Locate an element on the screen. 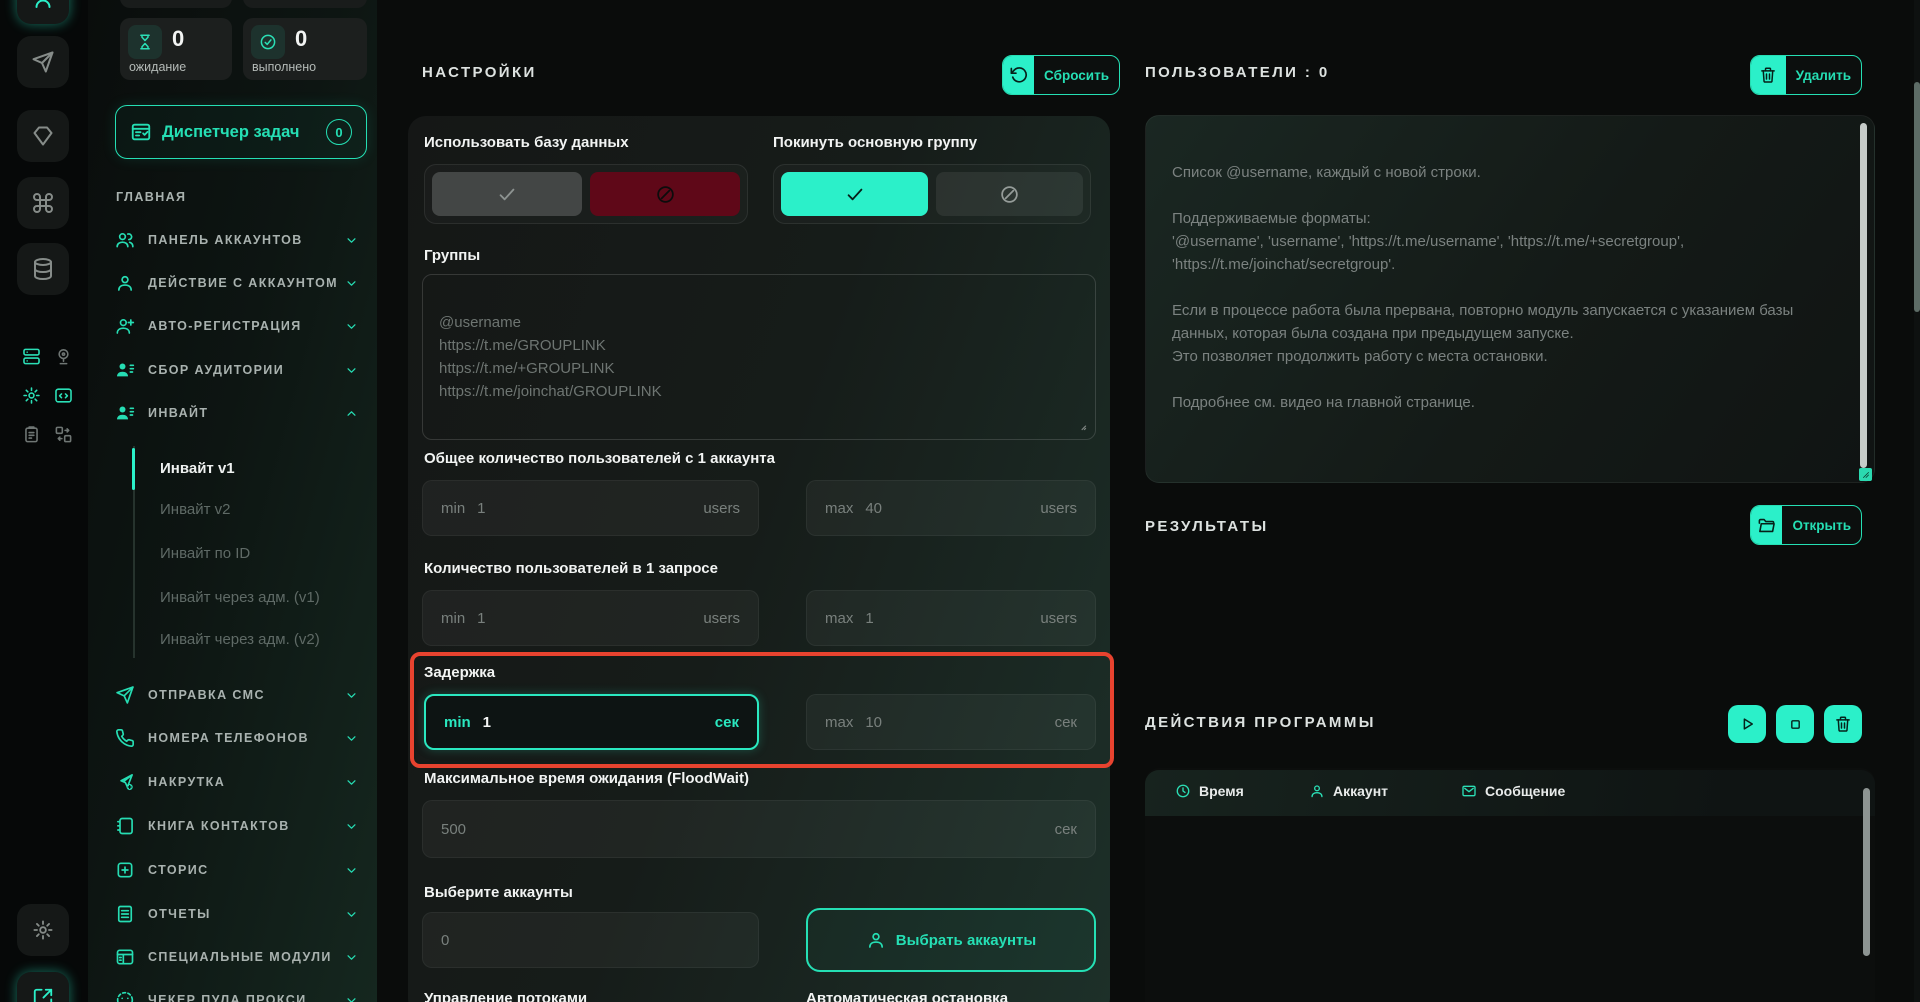  sidebar-item-панель-аккаунтов: ПАНЕЛЬ АККАУНТОВ is located at coordinates (232, 240).